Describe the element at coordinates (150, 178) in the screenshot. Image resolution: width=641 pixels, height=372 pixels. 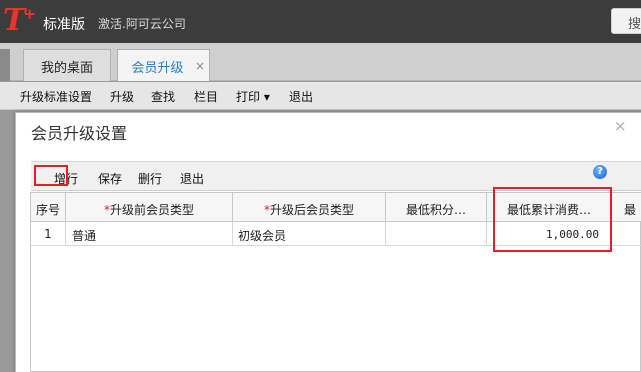
I see `delete-row-button: 删行` at that location.